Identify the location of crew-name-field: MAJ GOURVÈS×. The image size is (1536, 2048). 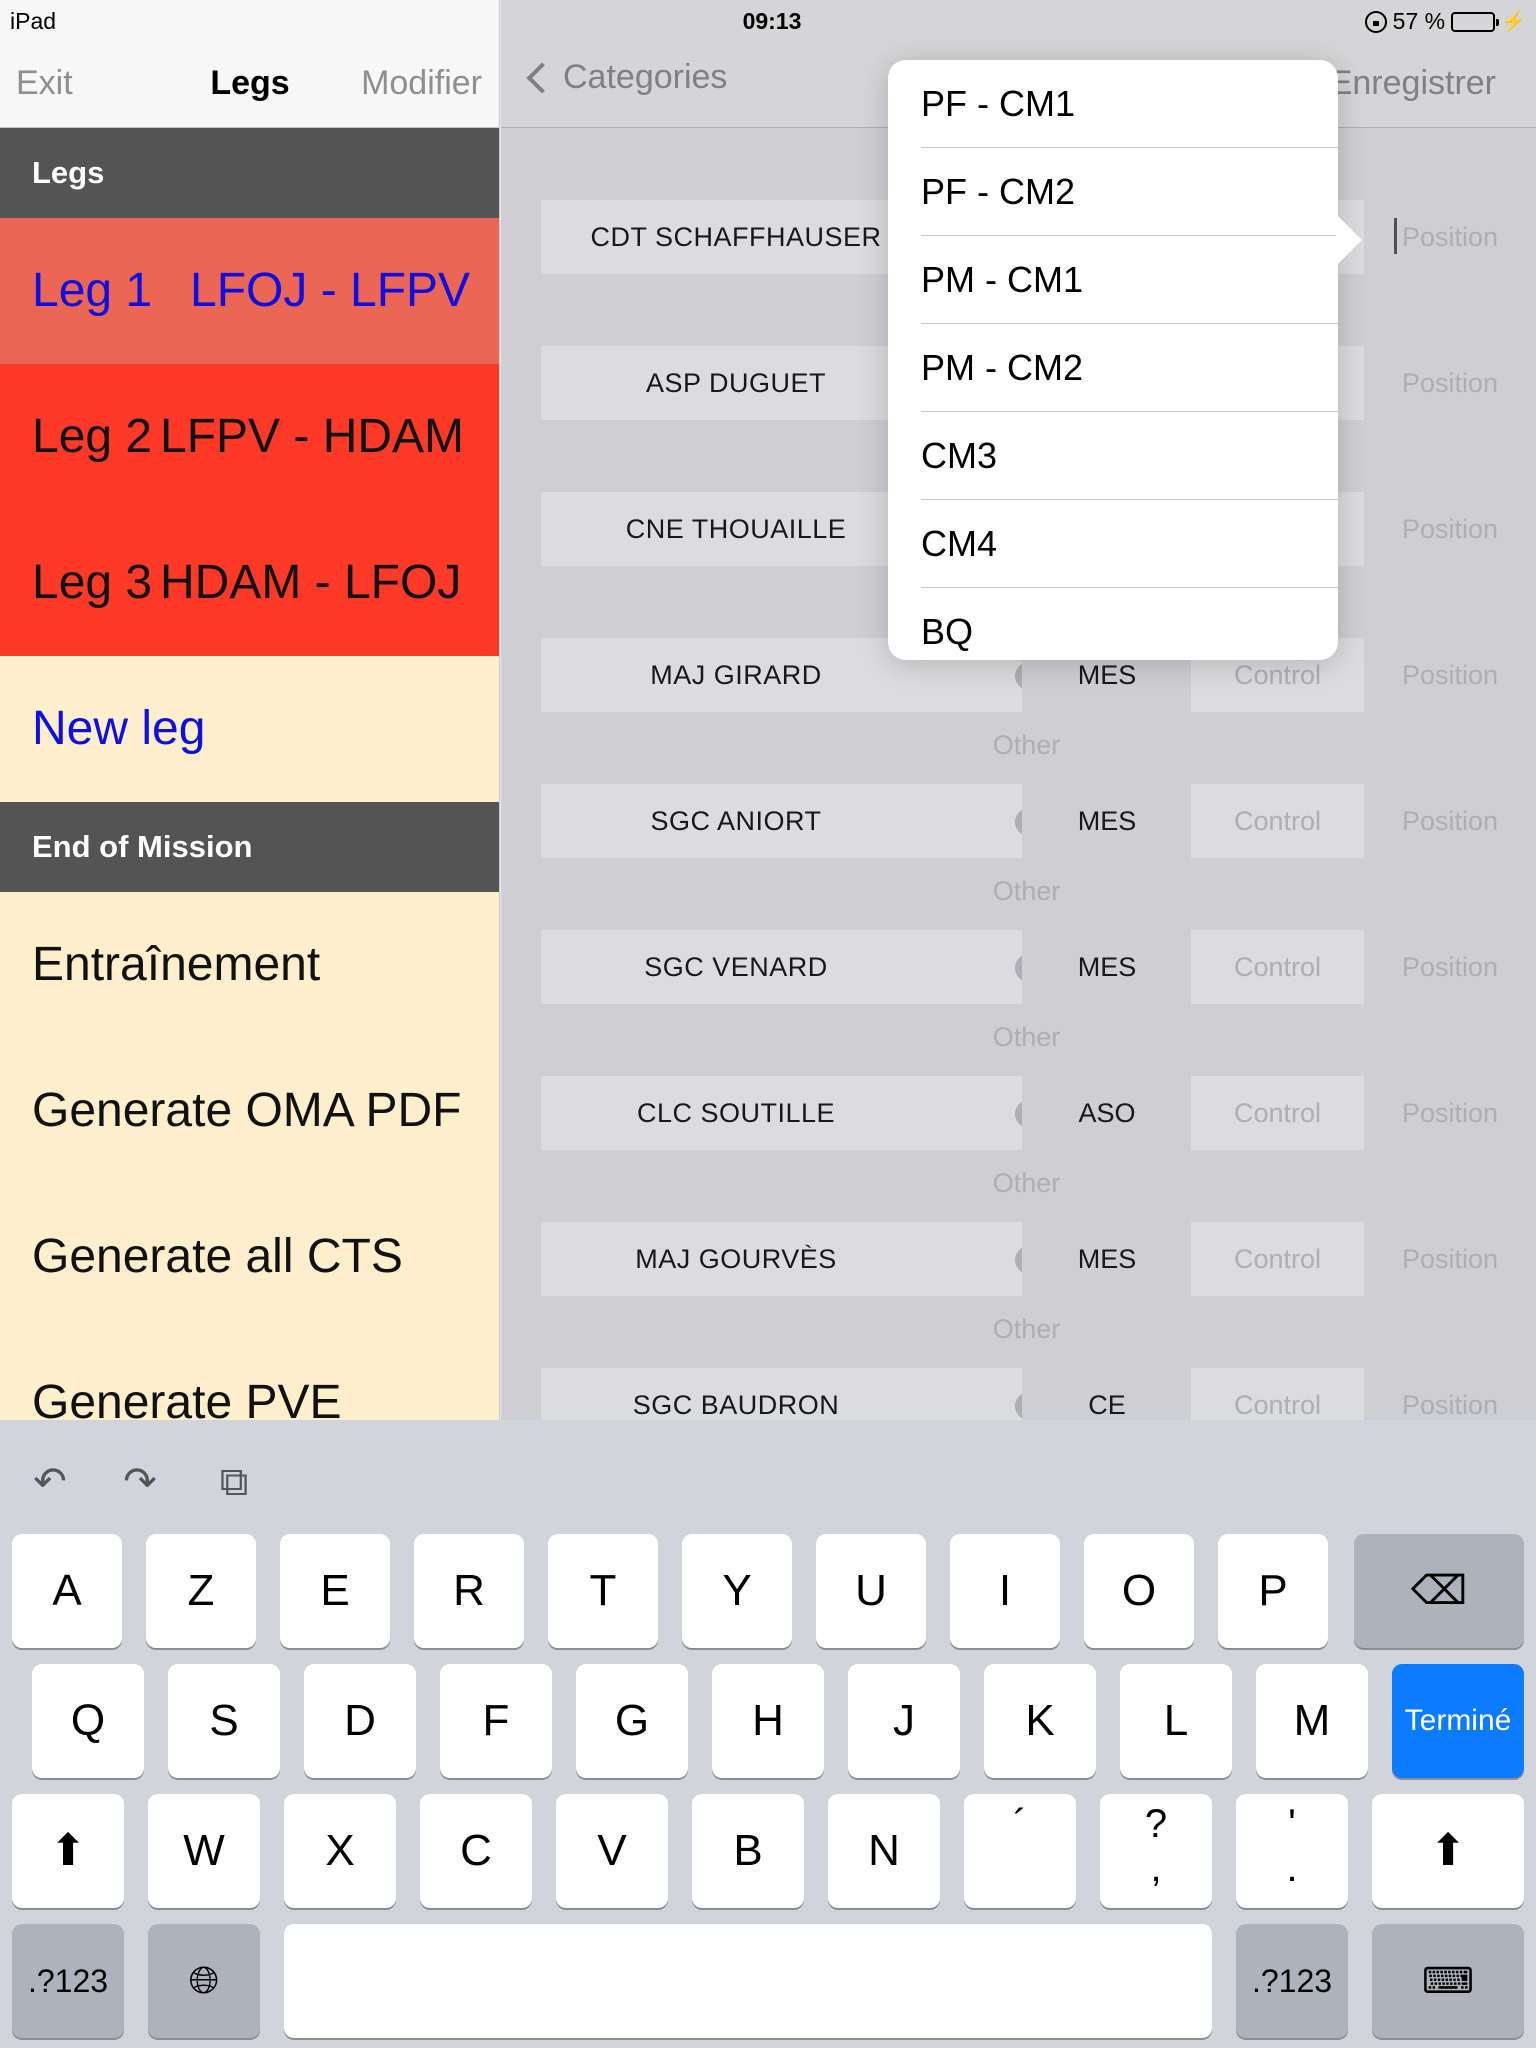
(821, 1259).